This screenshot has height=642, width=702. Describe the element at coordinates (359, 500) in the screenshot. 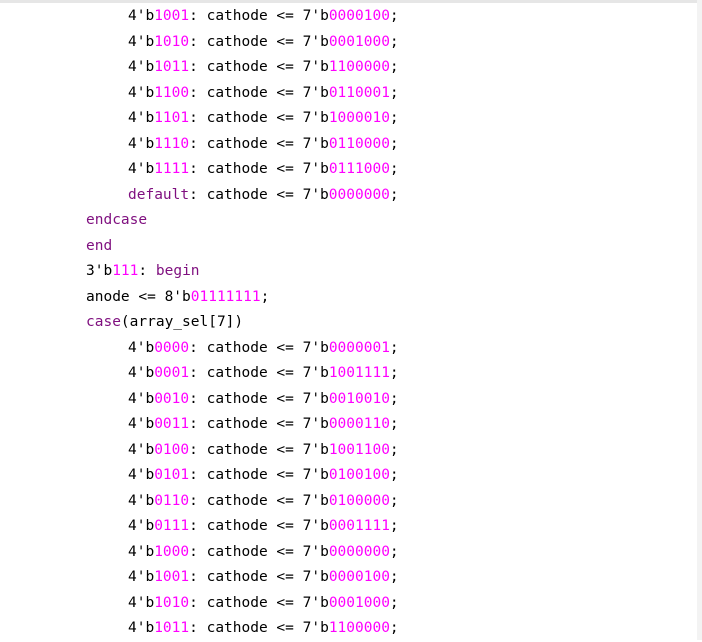

I see `code-number-literal: 0100000` at that location.